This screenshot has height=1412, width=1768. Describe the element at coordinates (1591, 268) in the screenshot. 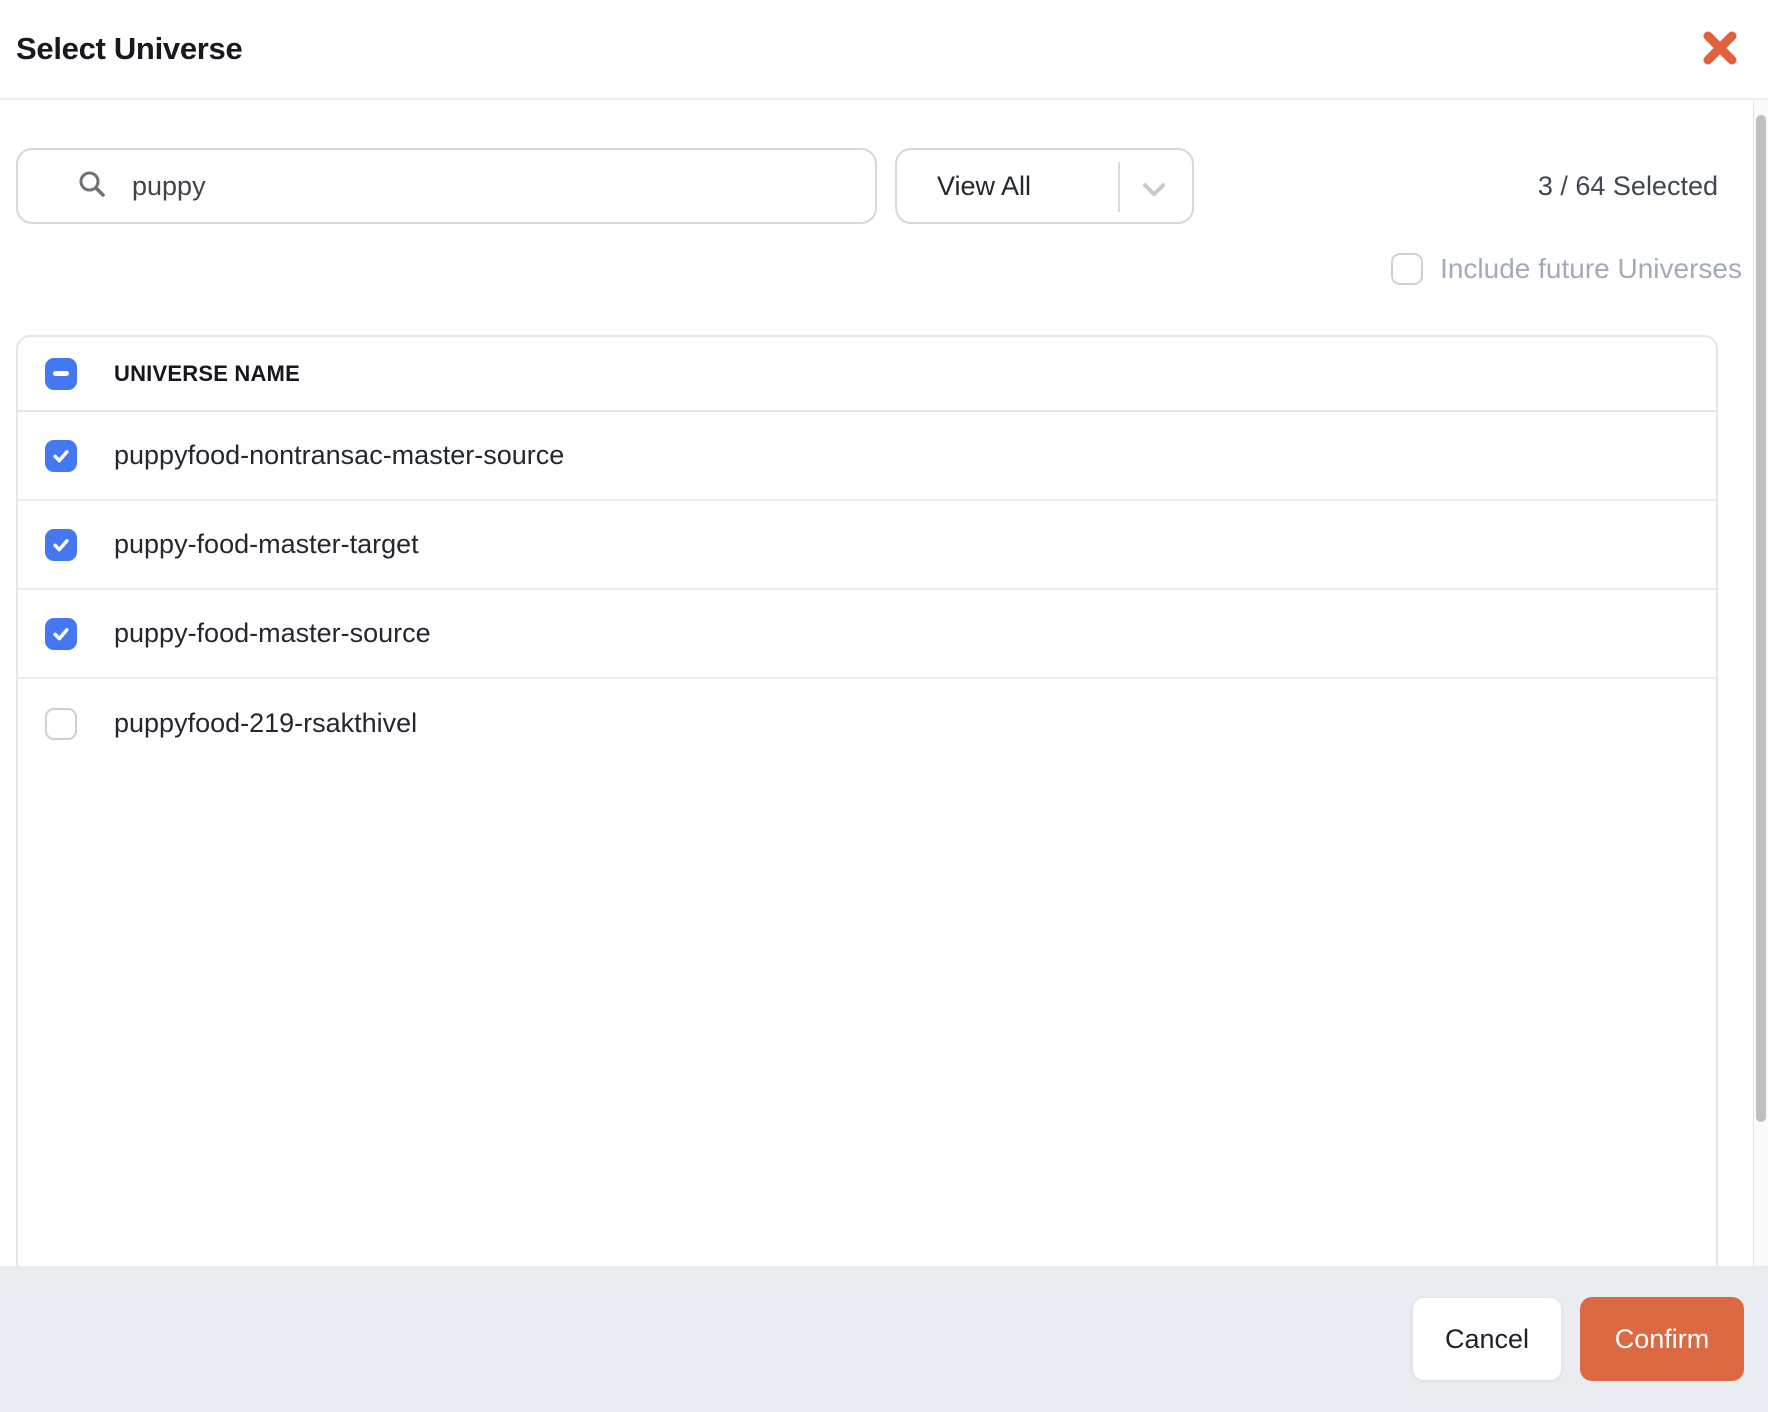

I see `include-future-label: Include future Universes` at that location.